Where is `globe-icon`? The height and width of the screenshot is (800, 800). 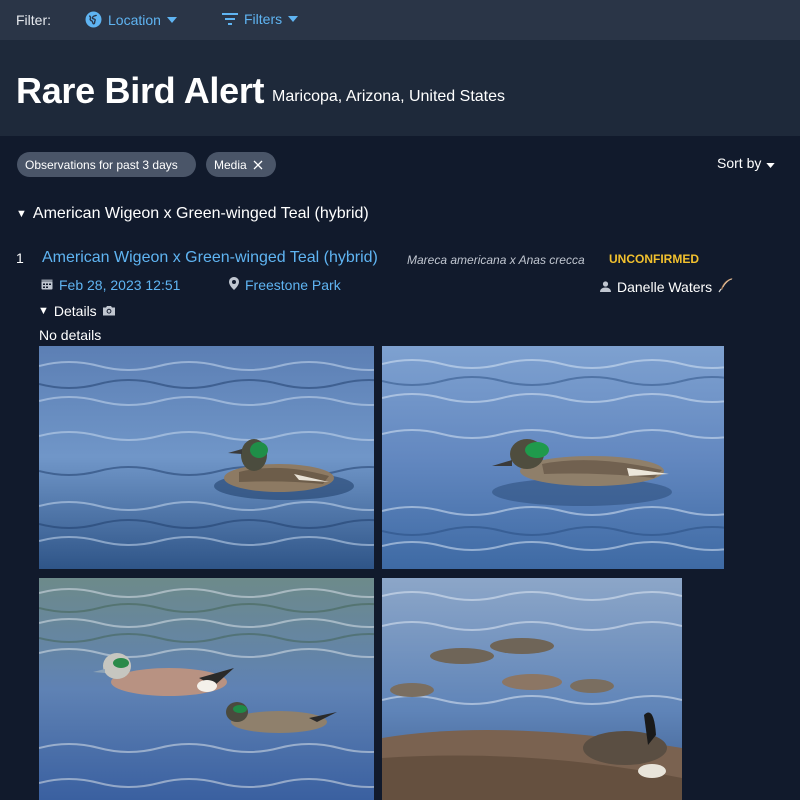 globe-icon is located at coordinates (93, 19).